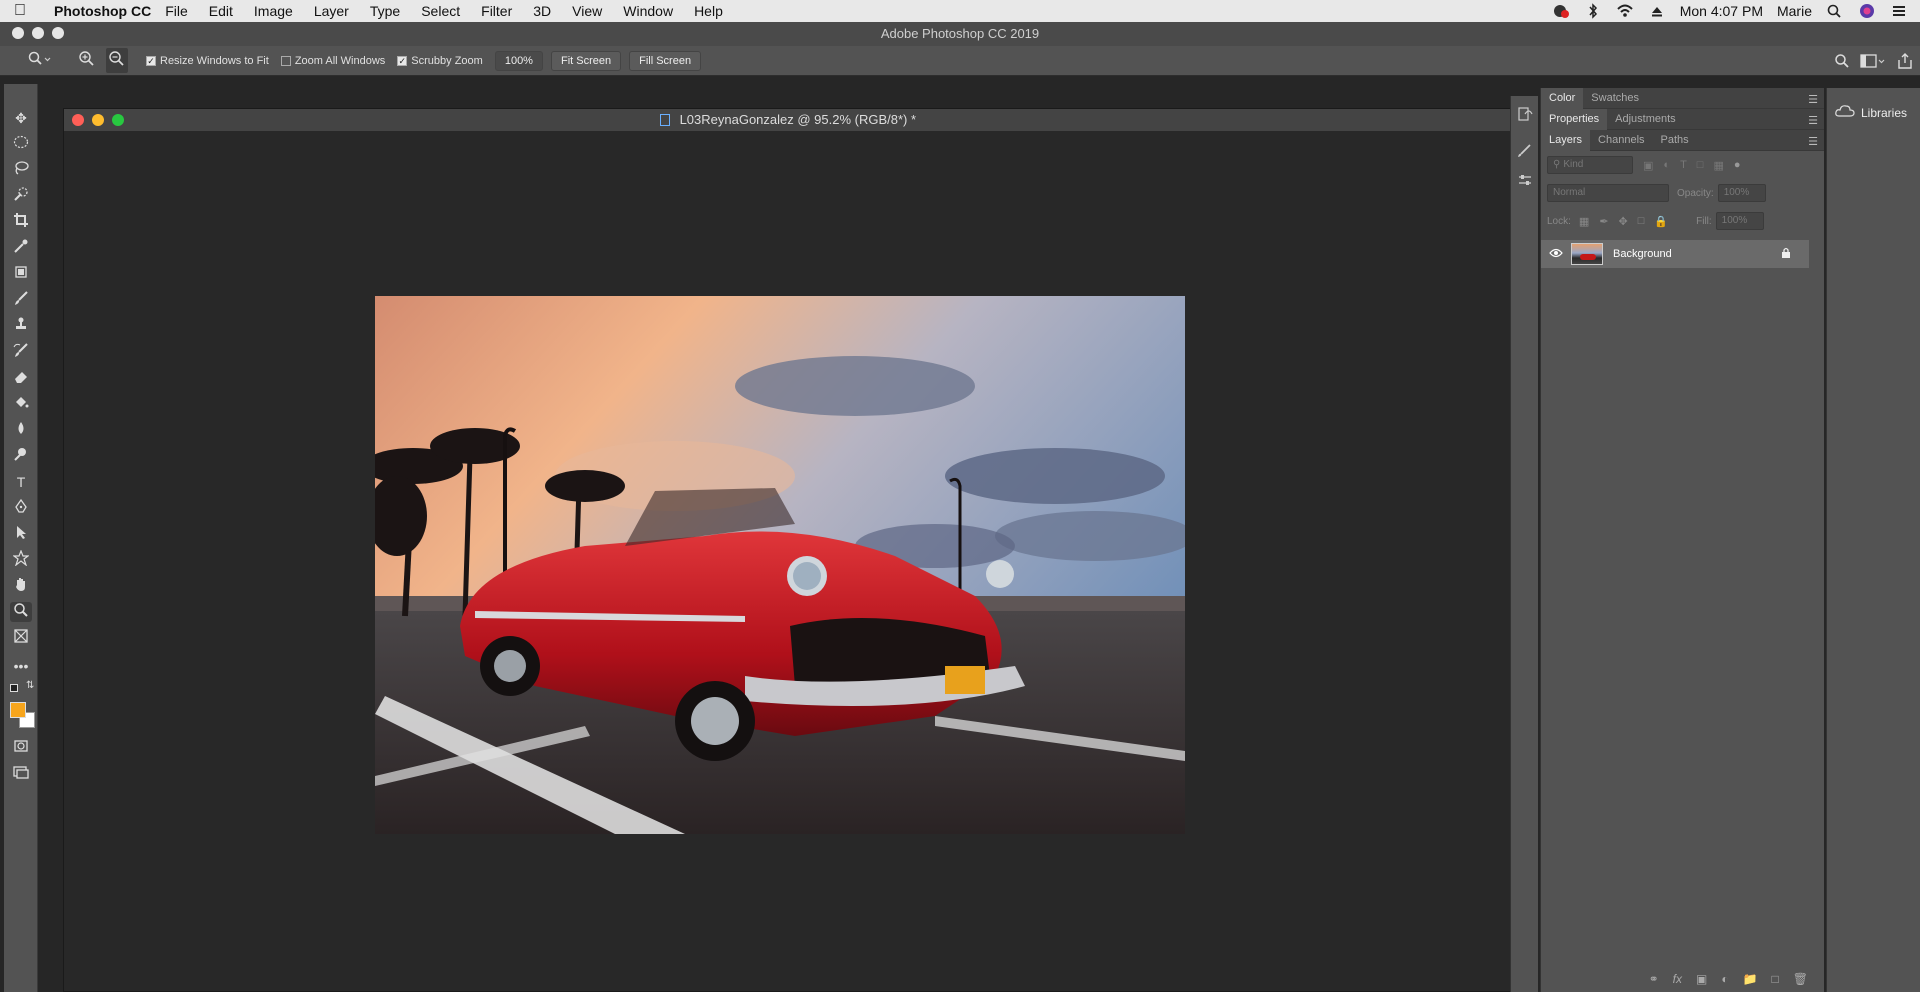  I want to click on search-icon, so click(1842, 62).